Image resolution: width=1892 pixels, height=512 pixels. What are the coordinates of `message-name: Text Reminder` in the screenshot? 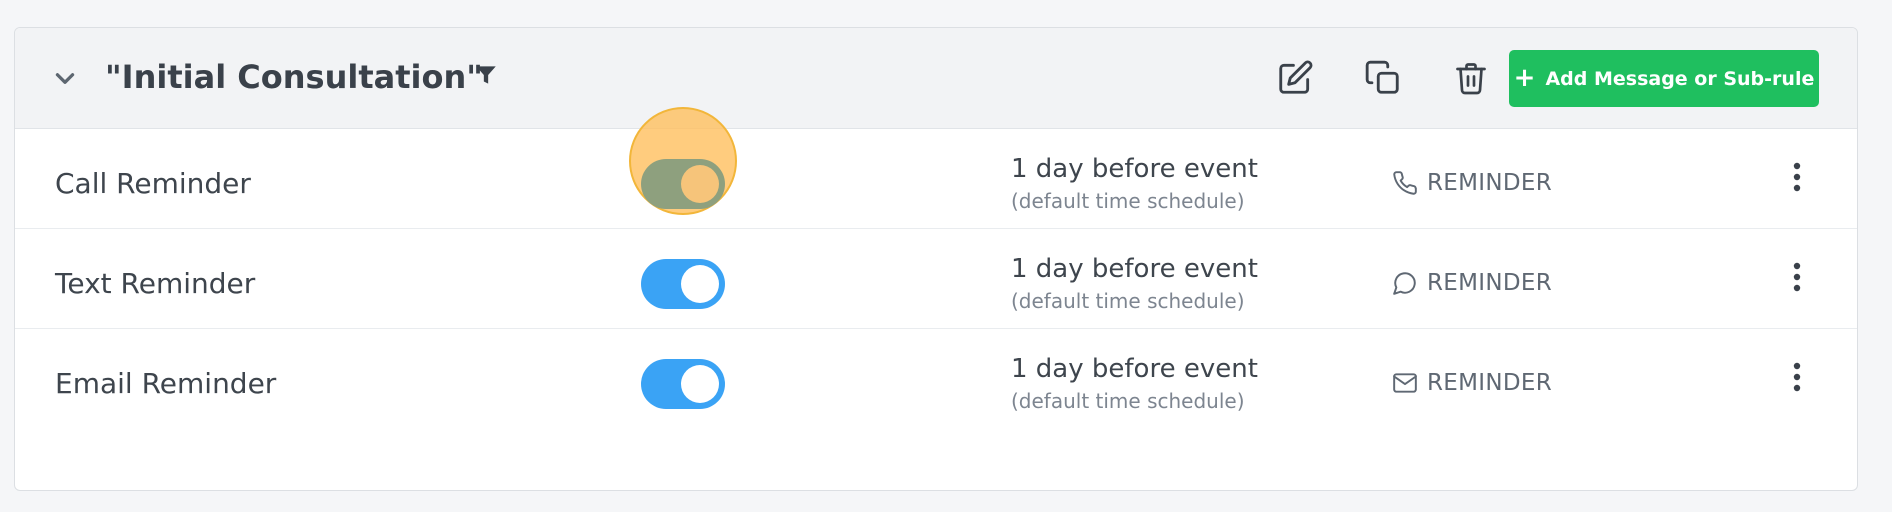 It's located at (155, 283).